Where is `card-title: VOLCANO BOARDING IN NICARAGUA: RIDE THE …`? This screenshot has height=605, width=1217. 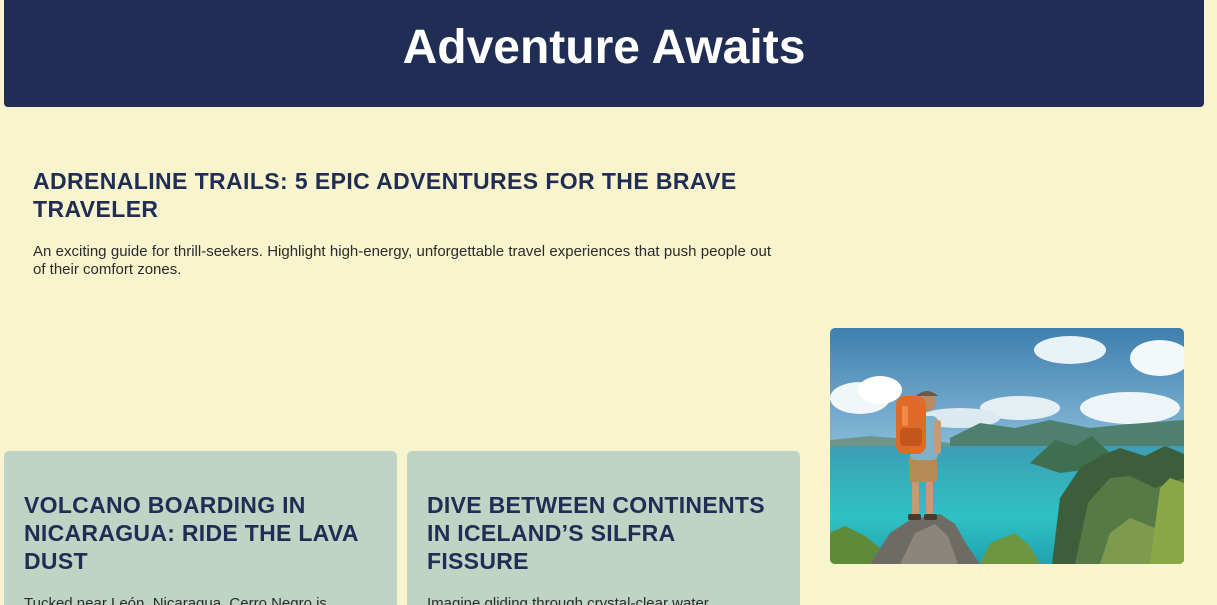
card-title: VOLCANO BOARDING IN NICARAGUA: RIDE THE … is located at coordinates (191, 533).